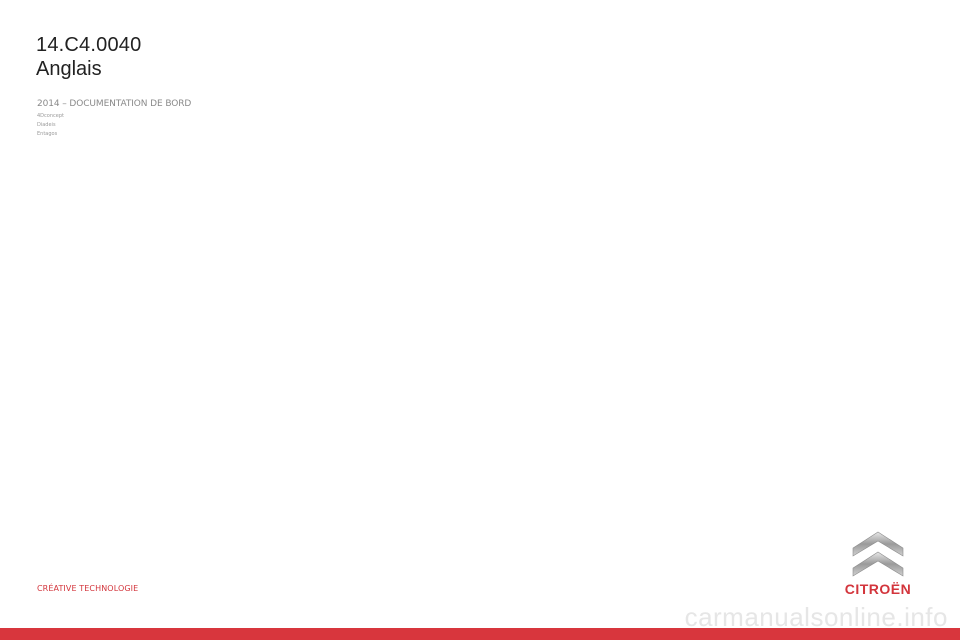 The image size is (960, 640). Describe the element at coordinates (878, 589) in the screenshot. I see `brand-wordmark: CITROËN` at that location.